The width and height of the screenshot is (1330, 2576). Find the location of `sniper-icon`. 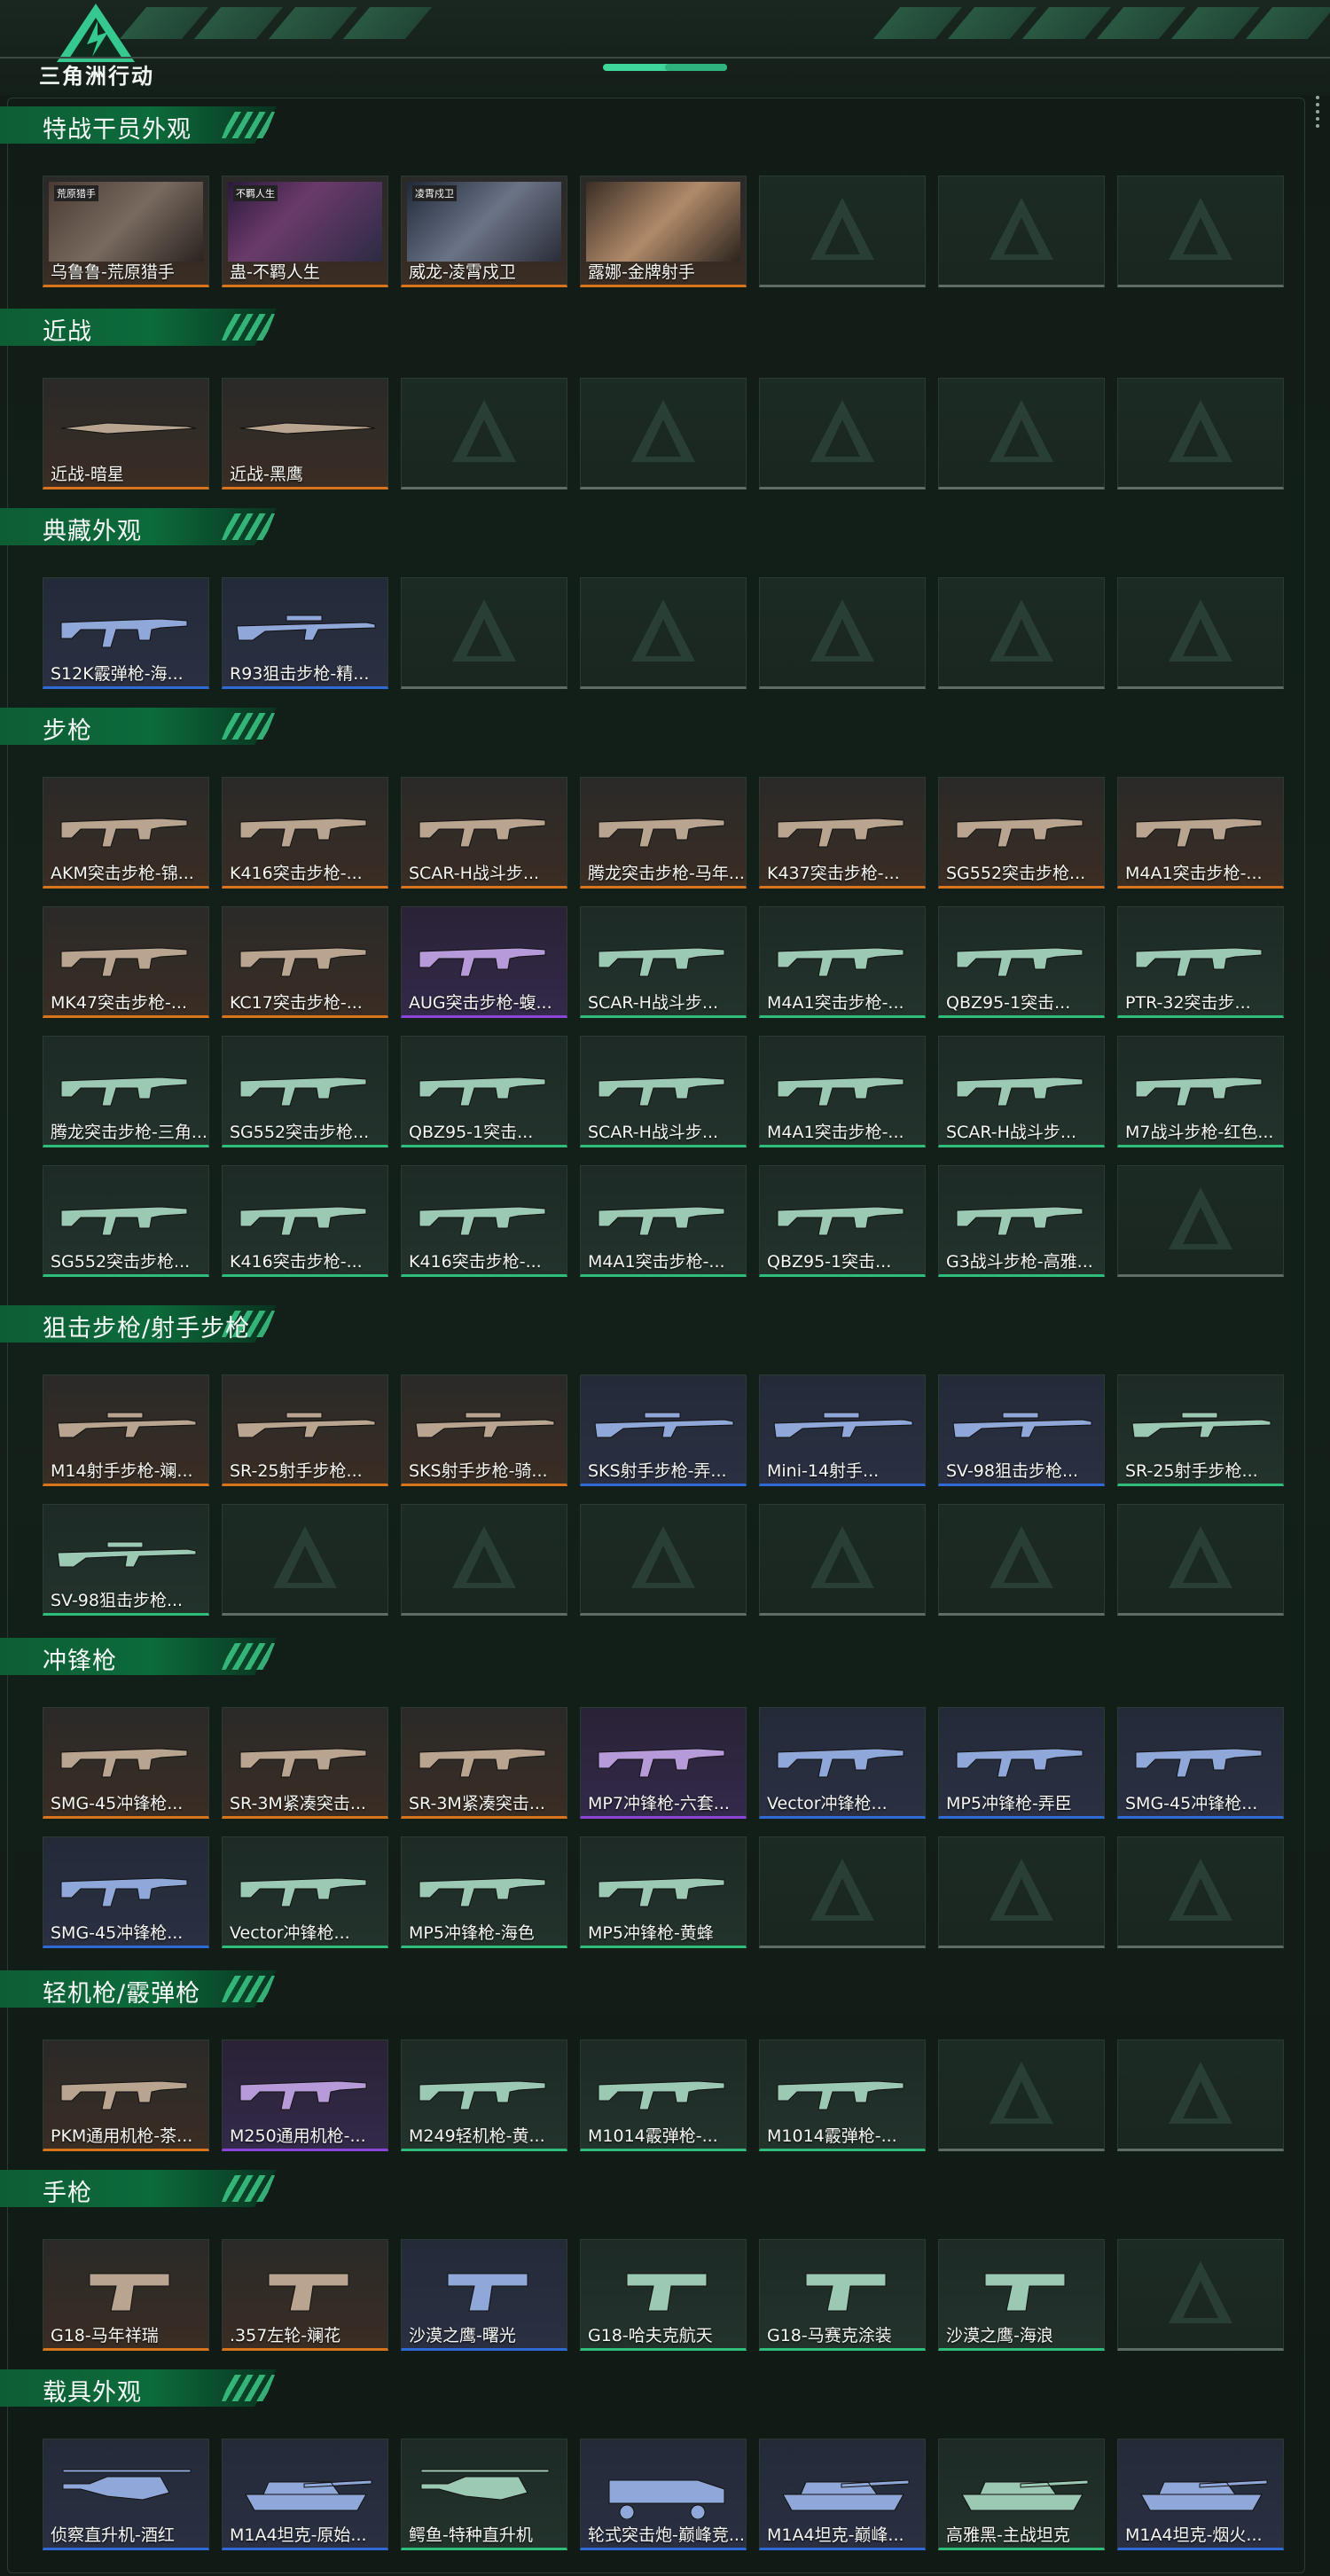

sniper-icon is located at coordinates (1022, 1425).